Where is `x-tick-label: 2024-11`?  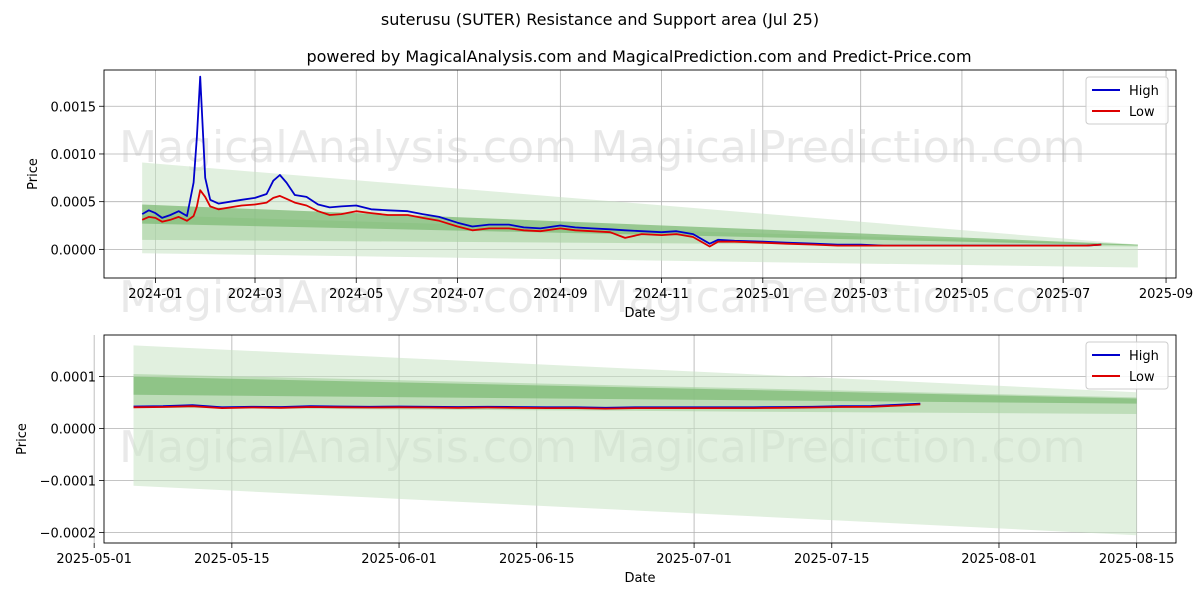
x-tick-label: 2024-11 is located at coordinates (661, 294).